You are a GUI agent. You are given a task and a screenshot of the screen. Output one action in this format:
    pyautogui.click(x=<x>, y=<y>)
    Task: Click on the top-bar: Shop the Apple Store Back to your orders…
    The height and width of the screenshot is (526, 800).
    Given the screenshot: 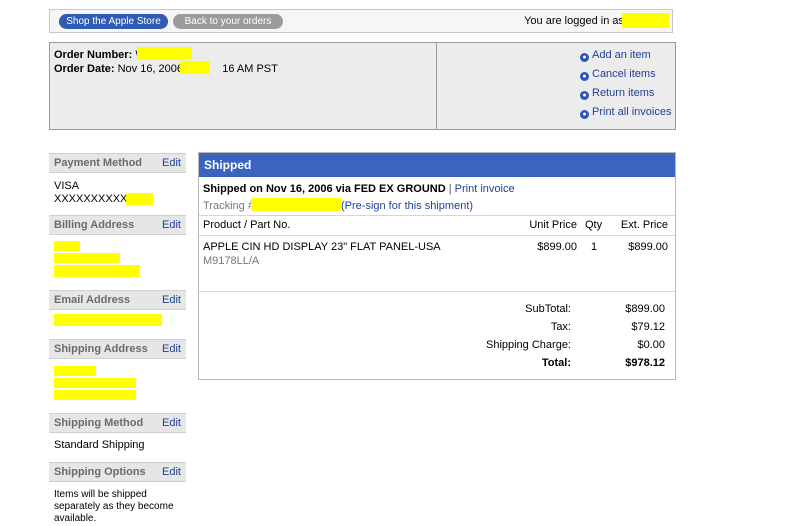 What is the action you would take?
    pyautogui.click(x=361, y=21)
    